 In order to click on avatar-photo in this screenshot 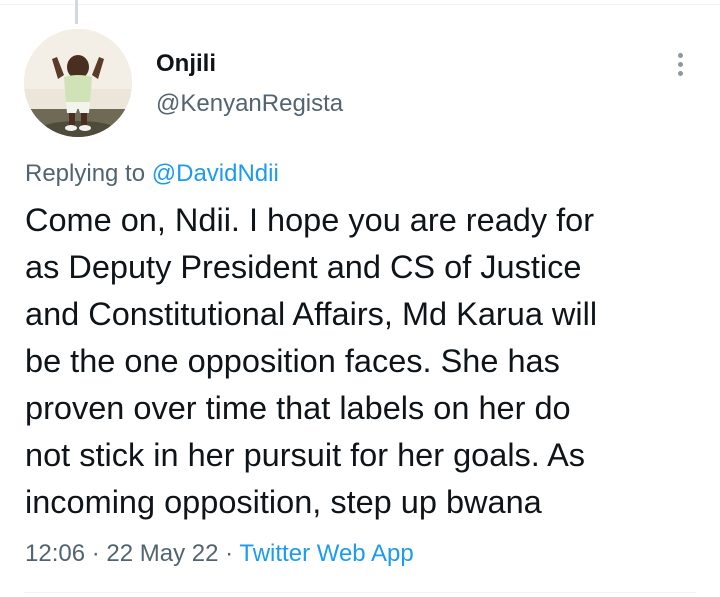, I will do `click(78, 83)`.